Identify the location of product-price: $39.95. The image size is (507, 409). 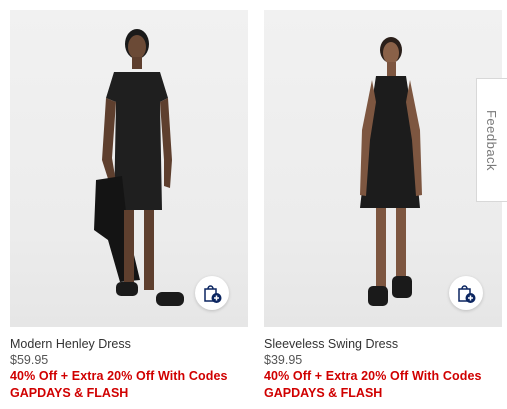
(283, 360).